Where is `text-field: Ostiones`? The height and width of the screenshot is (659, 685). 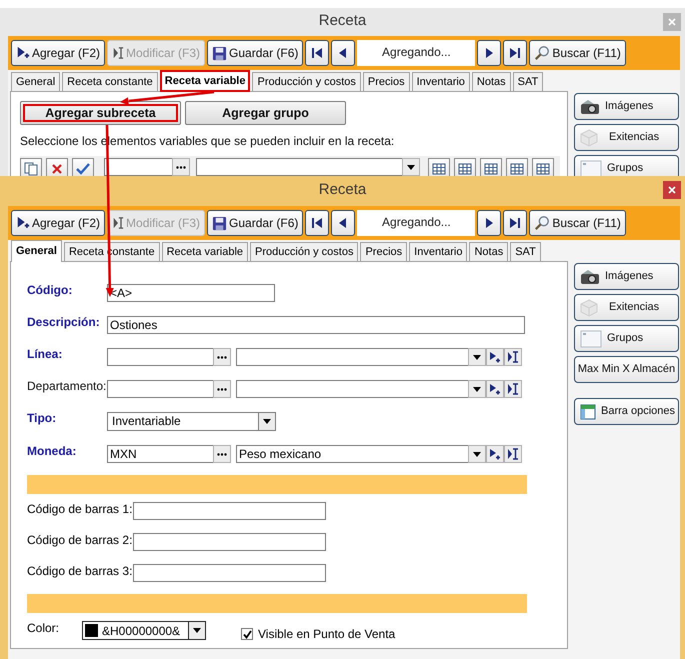 text-field: Ostiones is located at coordinates (316, 325).